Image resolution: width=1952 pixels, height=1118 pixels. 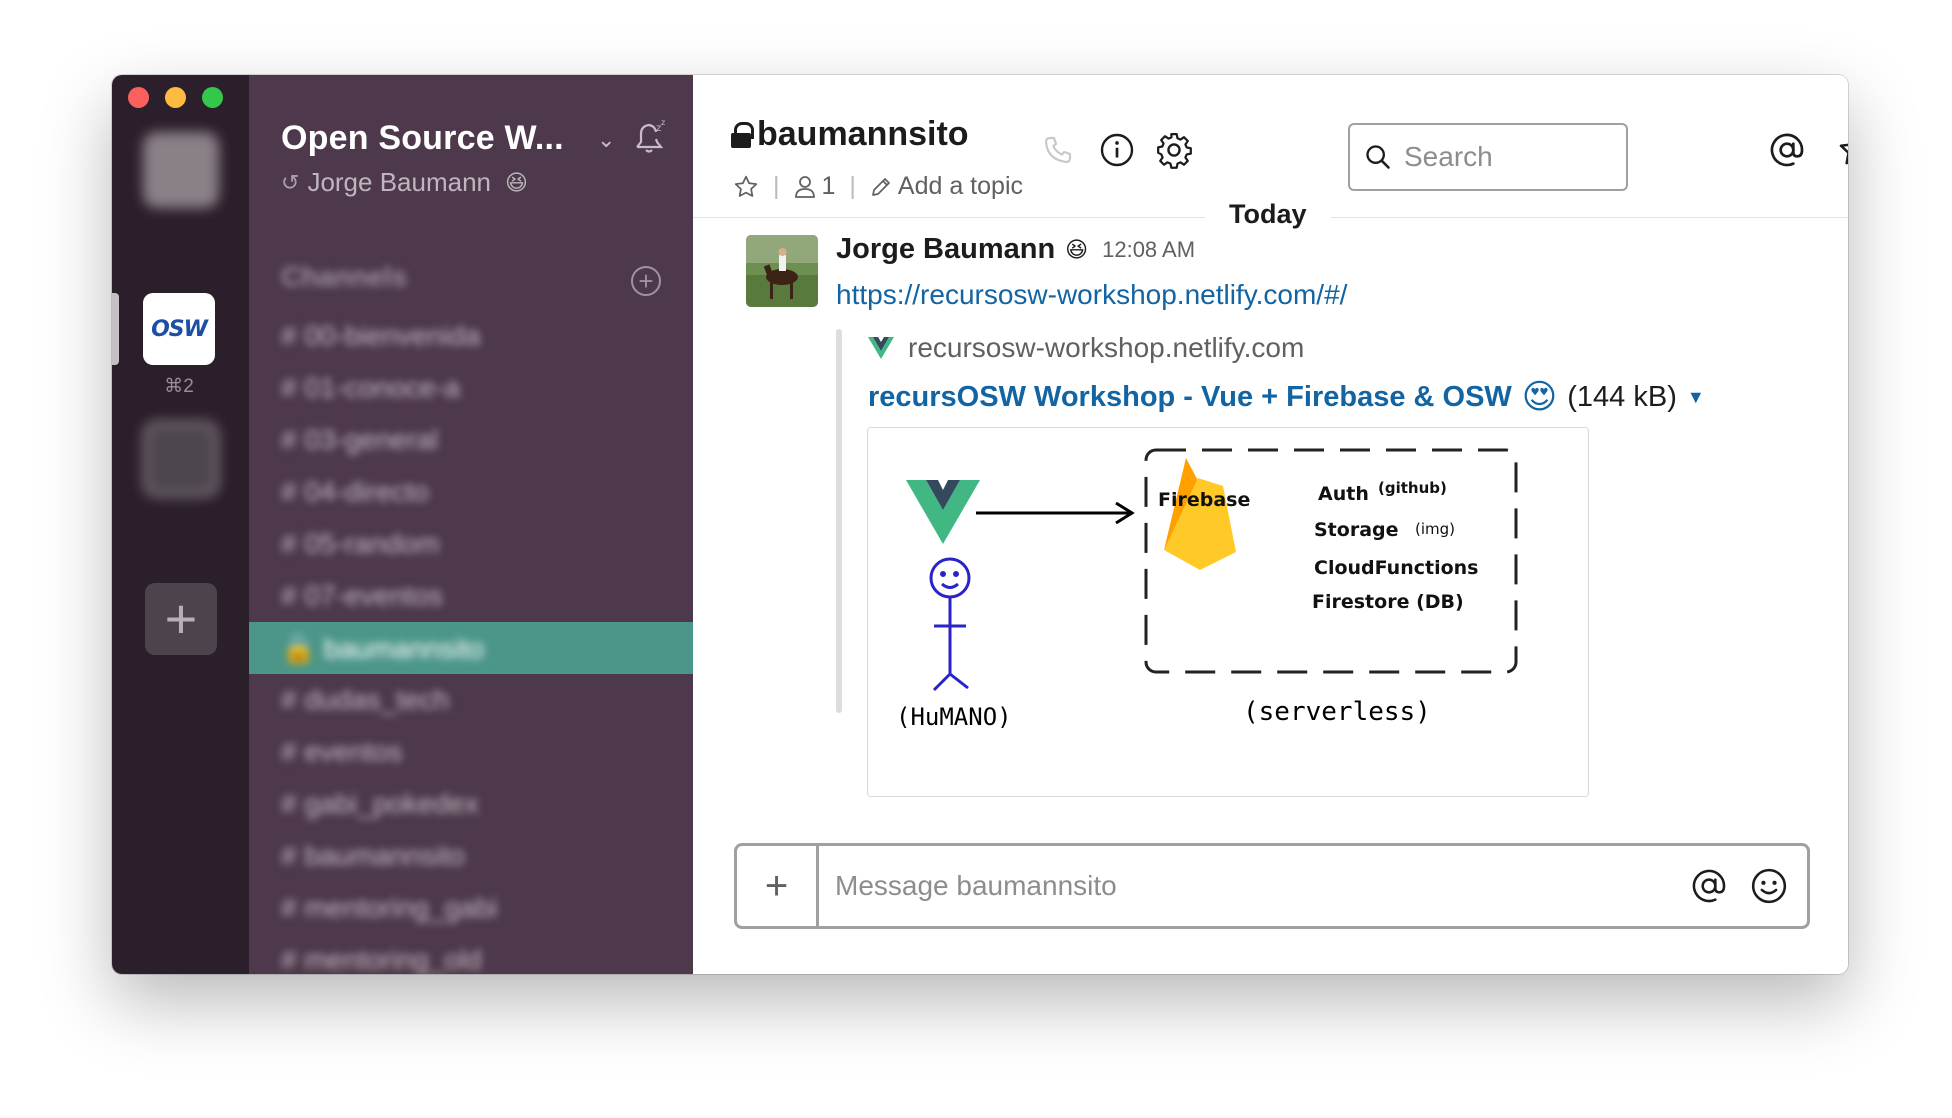 I want to click on channel-item: # 04-directo, so click(x=471, y=492).